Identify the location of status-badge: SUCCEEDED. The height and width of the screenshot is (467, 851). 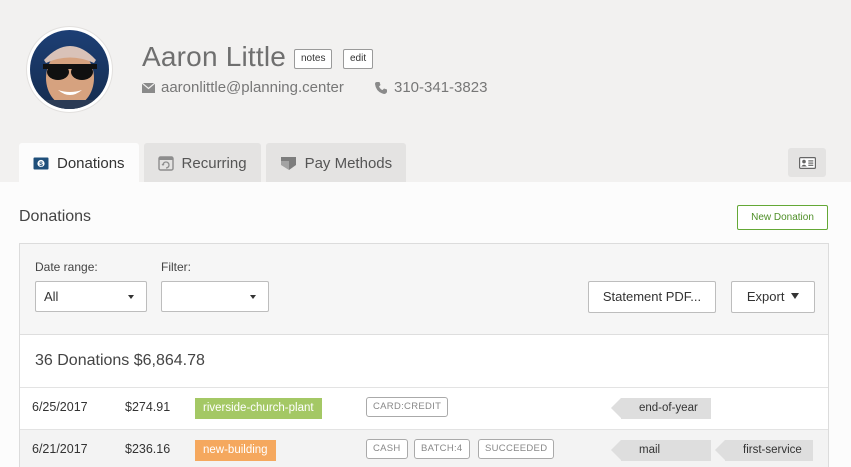
(516, 449).